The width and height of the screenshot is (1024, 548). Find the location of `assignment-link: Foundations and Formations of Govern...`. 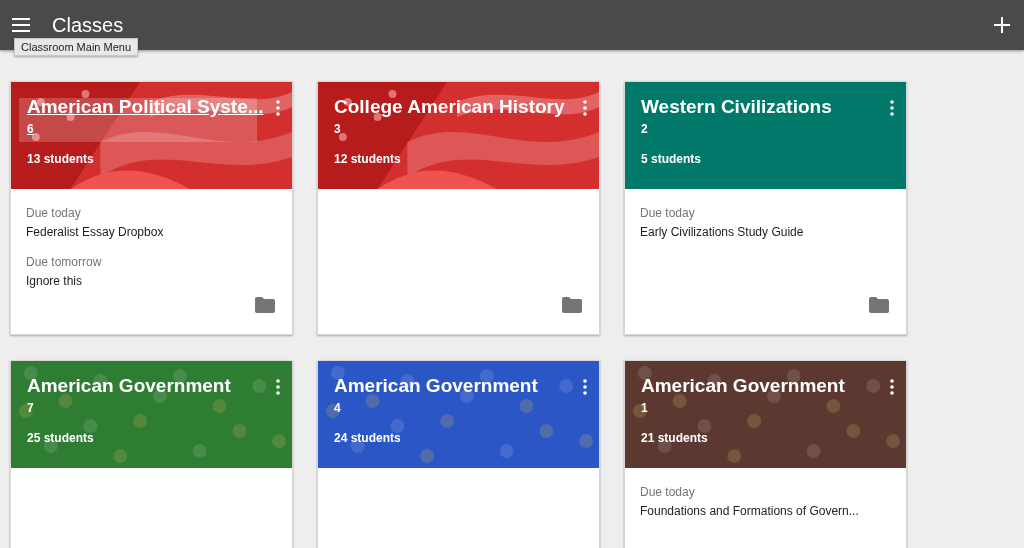

assignment-link: Foundations and Formations of Govern... is located at coordinates (765, 511).